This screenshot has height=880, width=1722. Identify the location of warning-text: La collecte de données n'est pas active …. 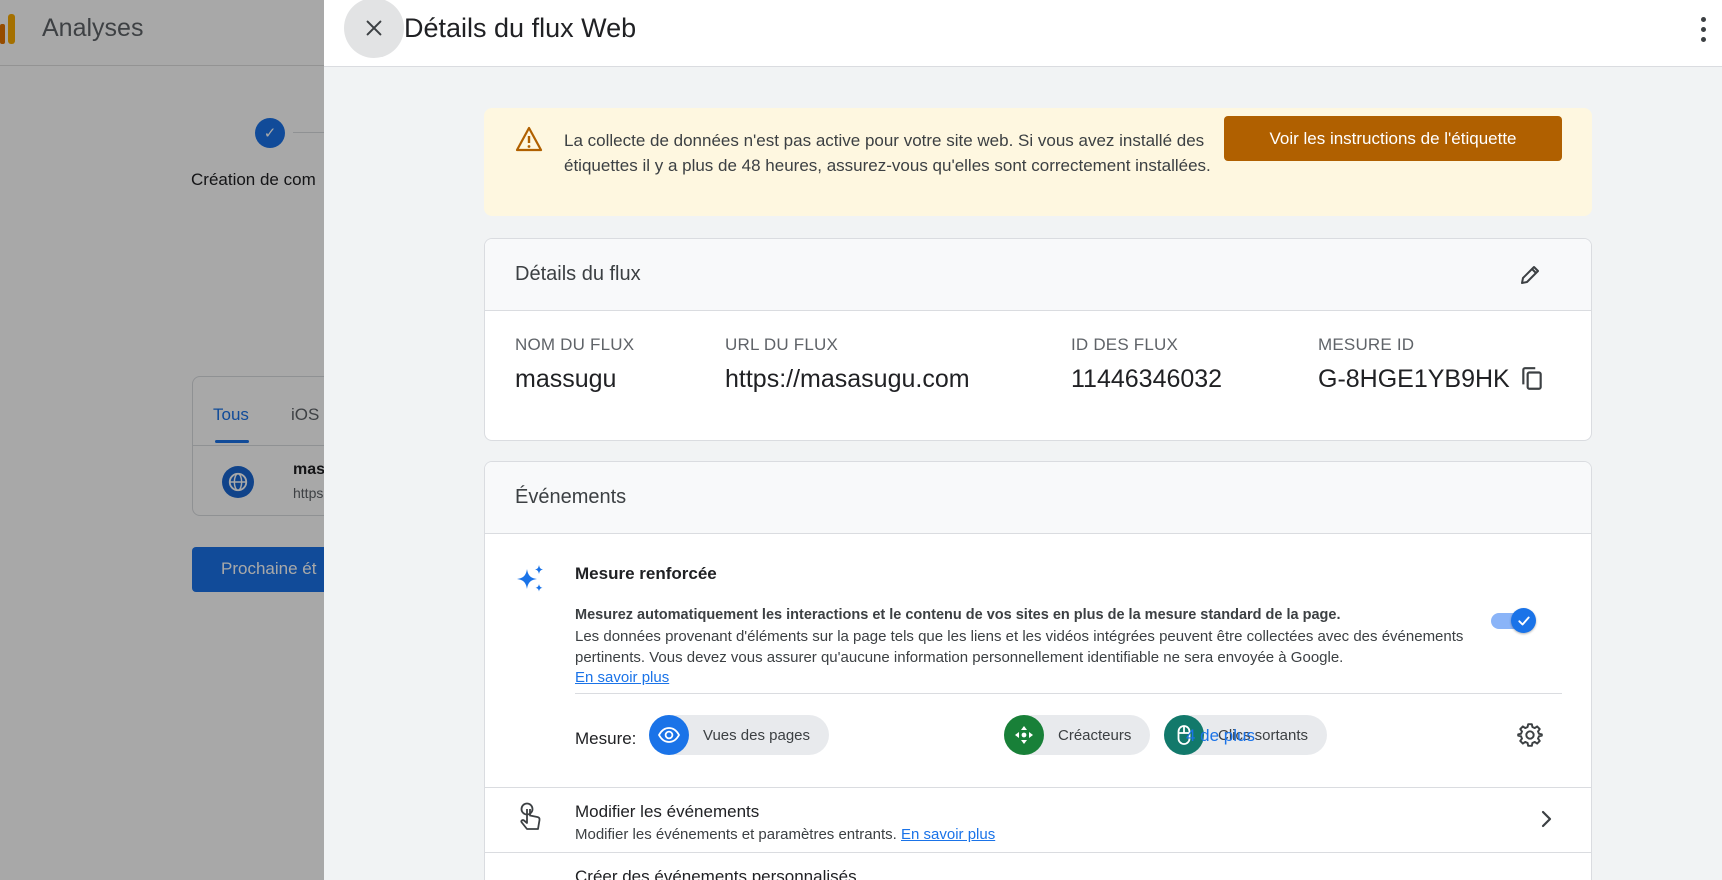
(887, 153).